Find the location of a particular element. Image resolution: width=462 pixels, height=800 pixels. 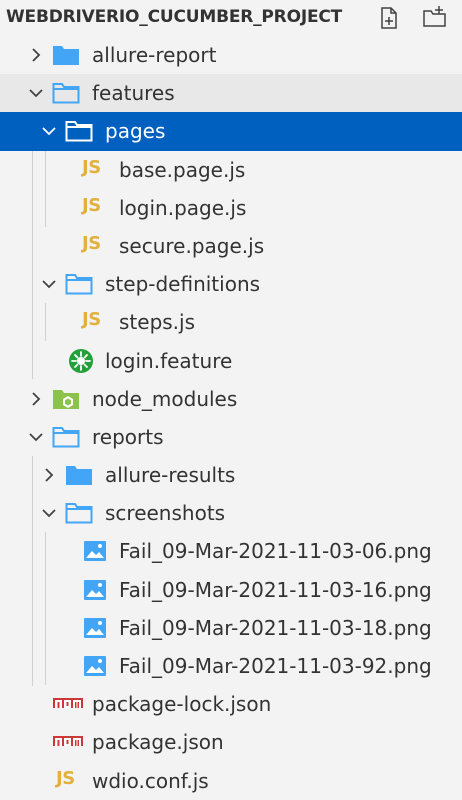

tree-item-secure-page-js: JS secure.page.js is located at coordinates (231, 246).